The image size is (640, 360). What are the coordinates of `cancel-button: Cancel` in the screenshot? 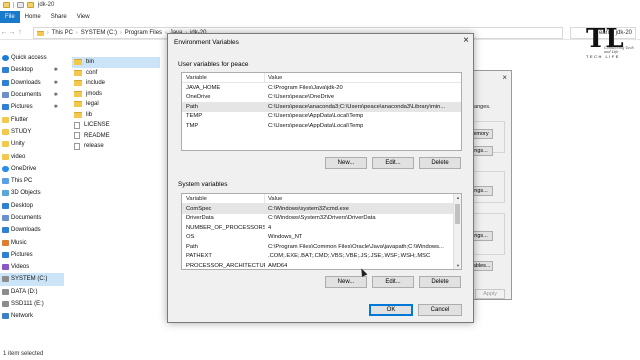 It's located at (440, 310).